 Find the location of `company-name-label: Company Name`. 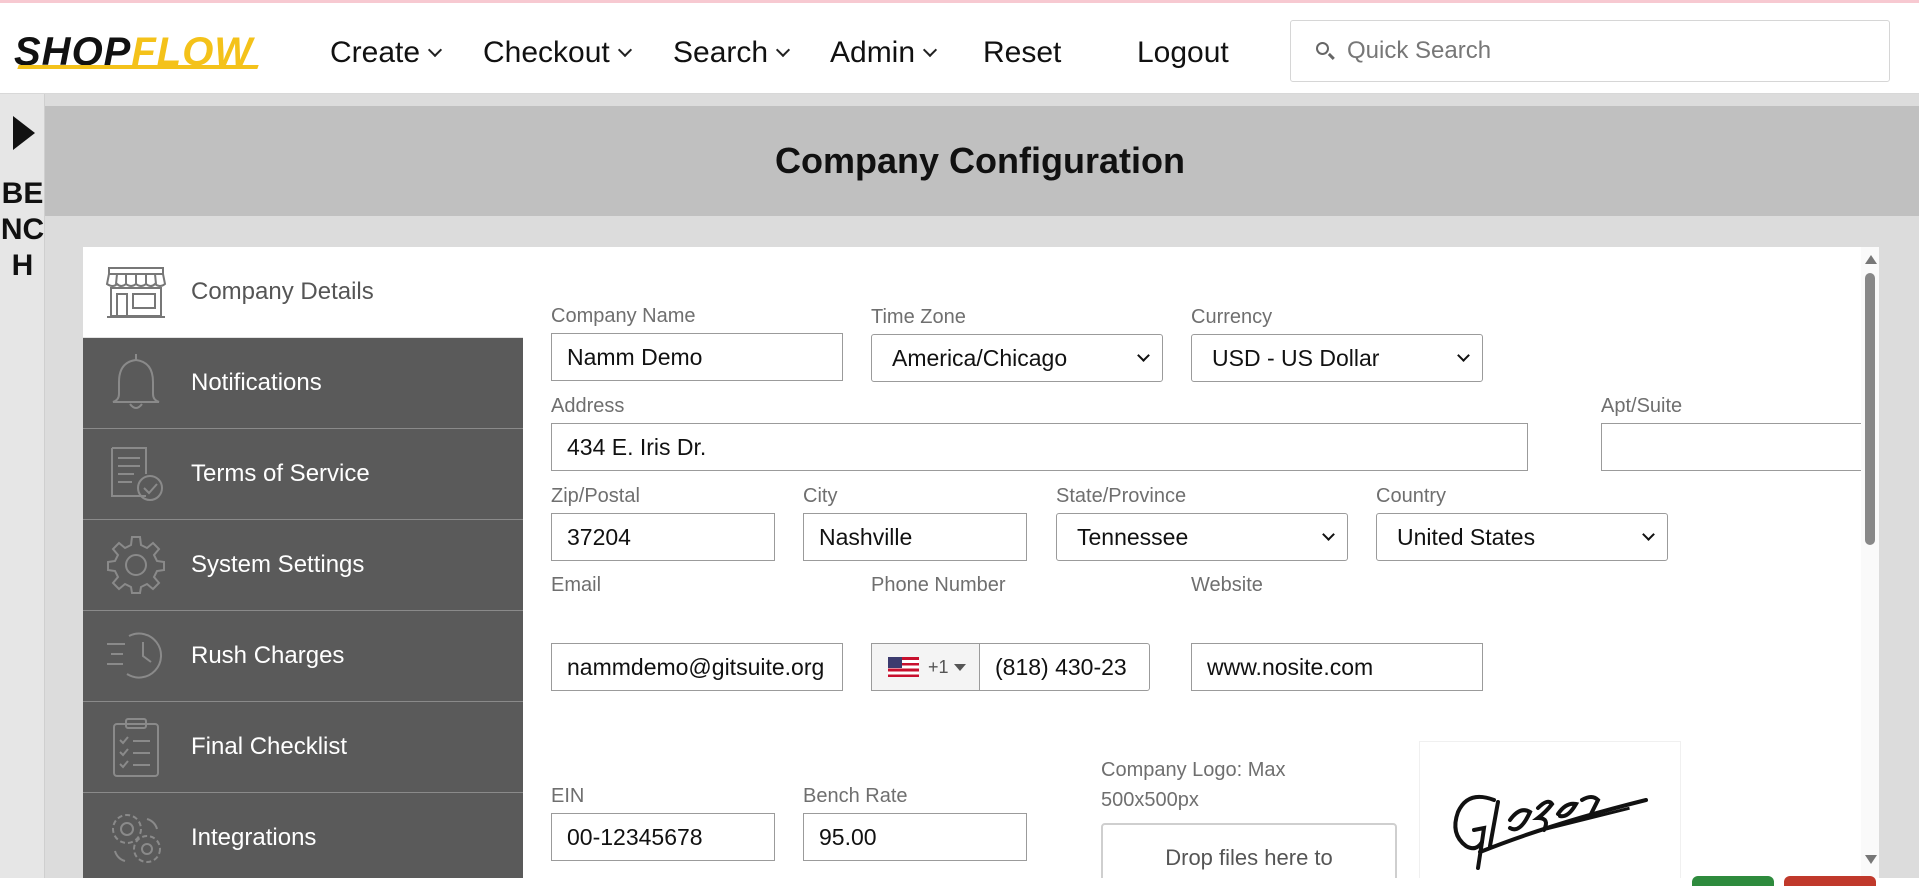

company-name-label: Company Name is located at coordinates (623, 316).